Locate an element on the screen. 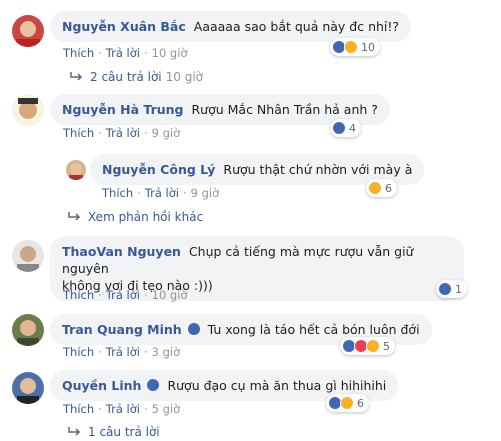  view-more-replies-link: Xem phản hồi khác is located at coordinates (135, 217).